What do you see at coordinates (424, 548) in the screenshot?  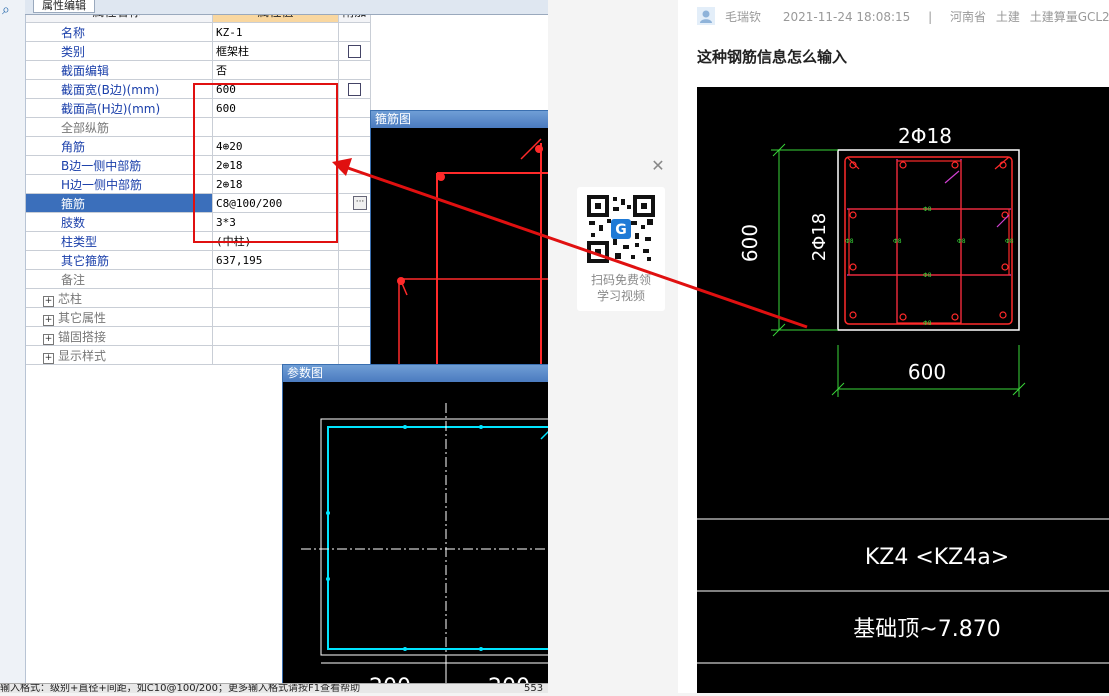 I see `parameter-diagram: 200 200` at bounding box center [424, 548].